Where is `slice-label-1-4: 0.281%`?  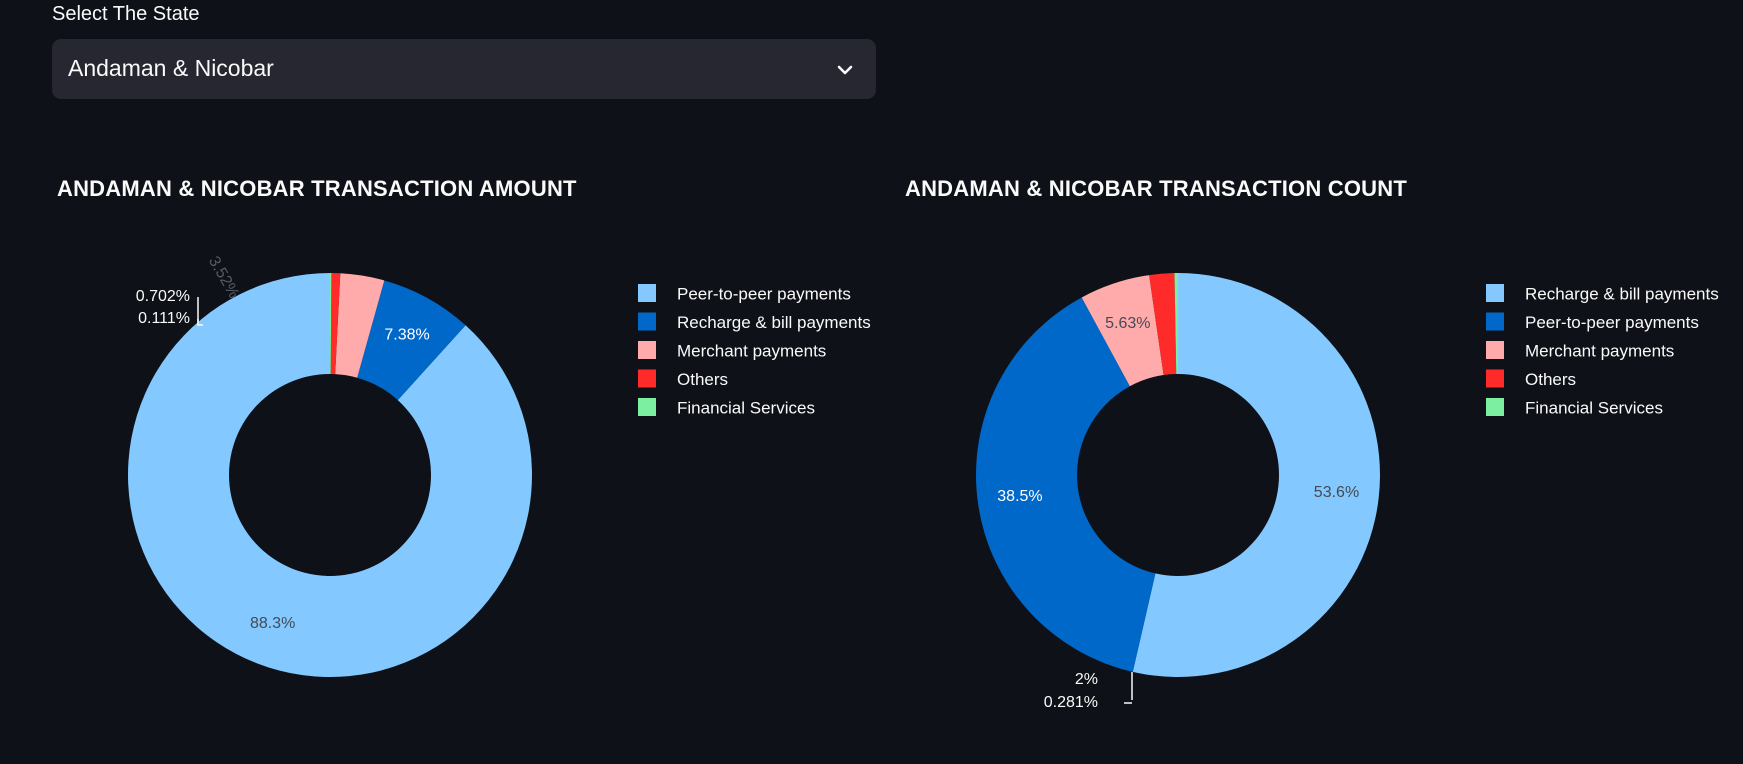
slice-label-1-4: 0.281% is located at coordinates (1071, 702).